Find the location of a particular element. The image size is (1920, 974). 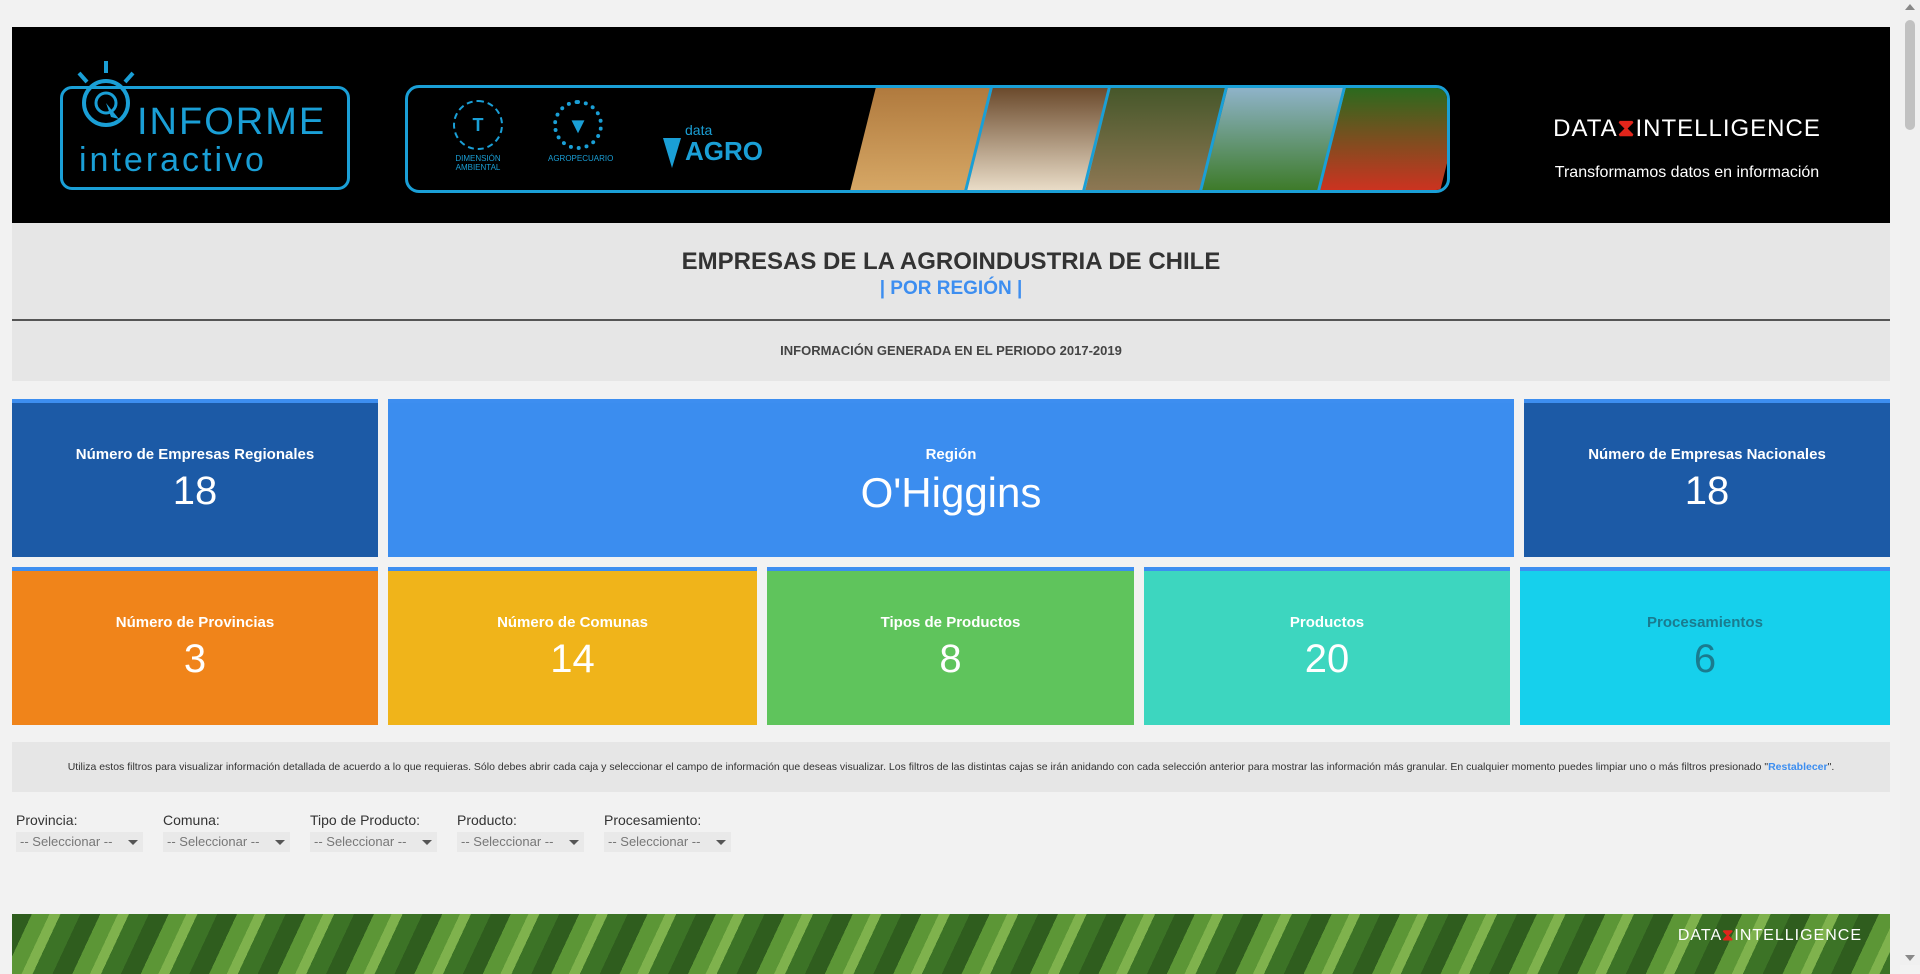

kpi-value: 14 is located at coordinates (572, 659).